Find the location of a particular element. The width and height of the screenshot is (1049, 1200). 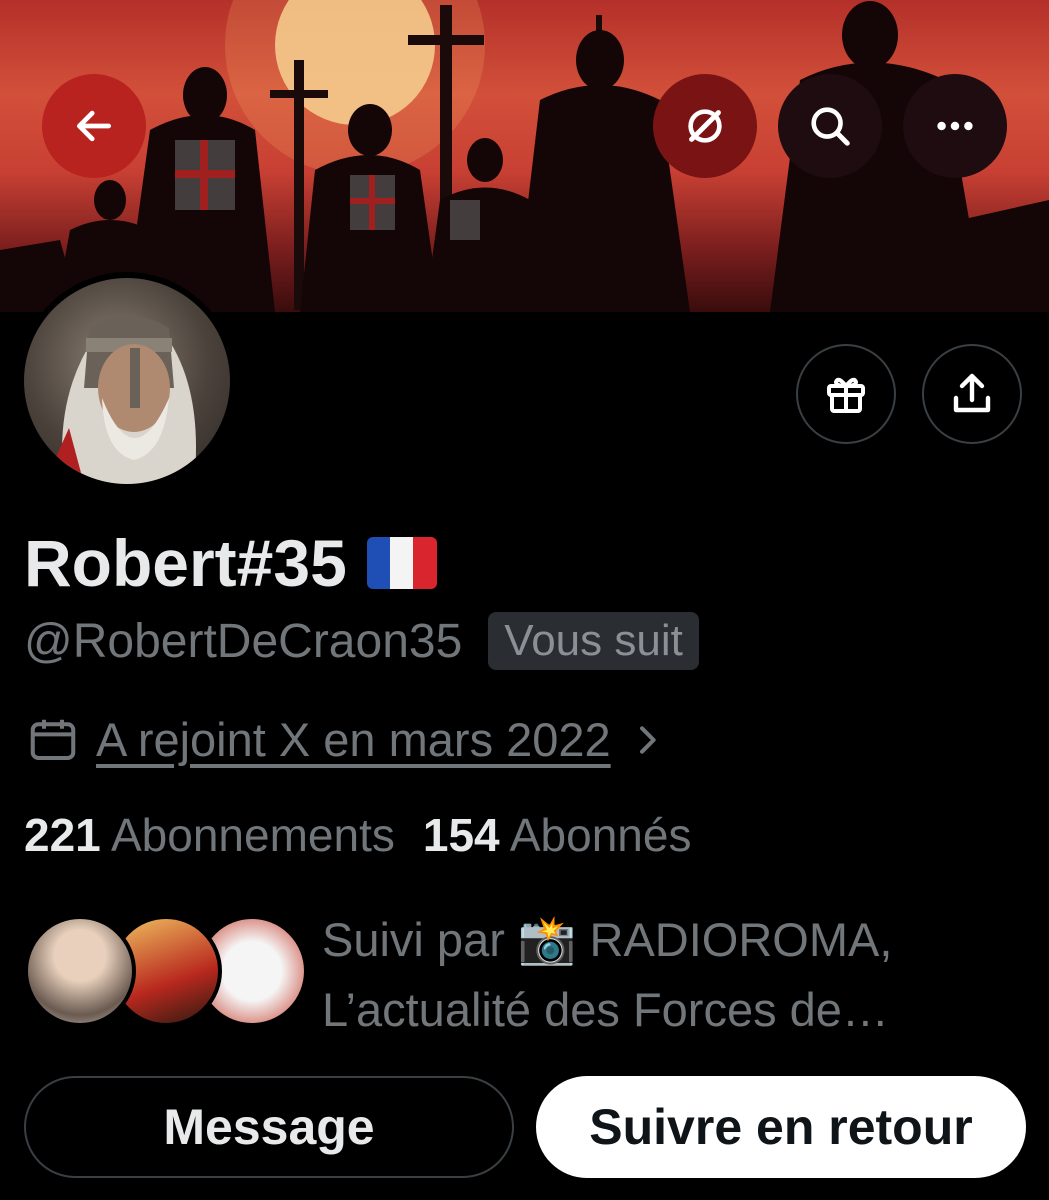

handle-row: @RobertDeCraon35 Vous suit is located at coordinates (361, 641).